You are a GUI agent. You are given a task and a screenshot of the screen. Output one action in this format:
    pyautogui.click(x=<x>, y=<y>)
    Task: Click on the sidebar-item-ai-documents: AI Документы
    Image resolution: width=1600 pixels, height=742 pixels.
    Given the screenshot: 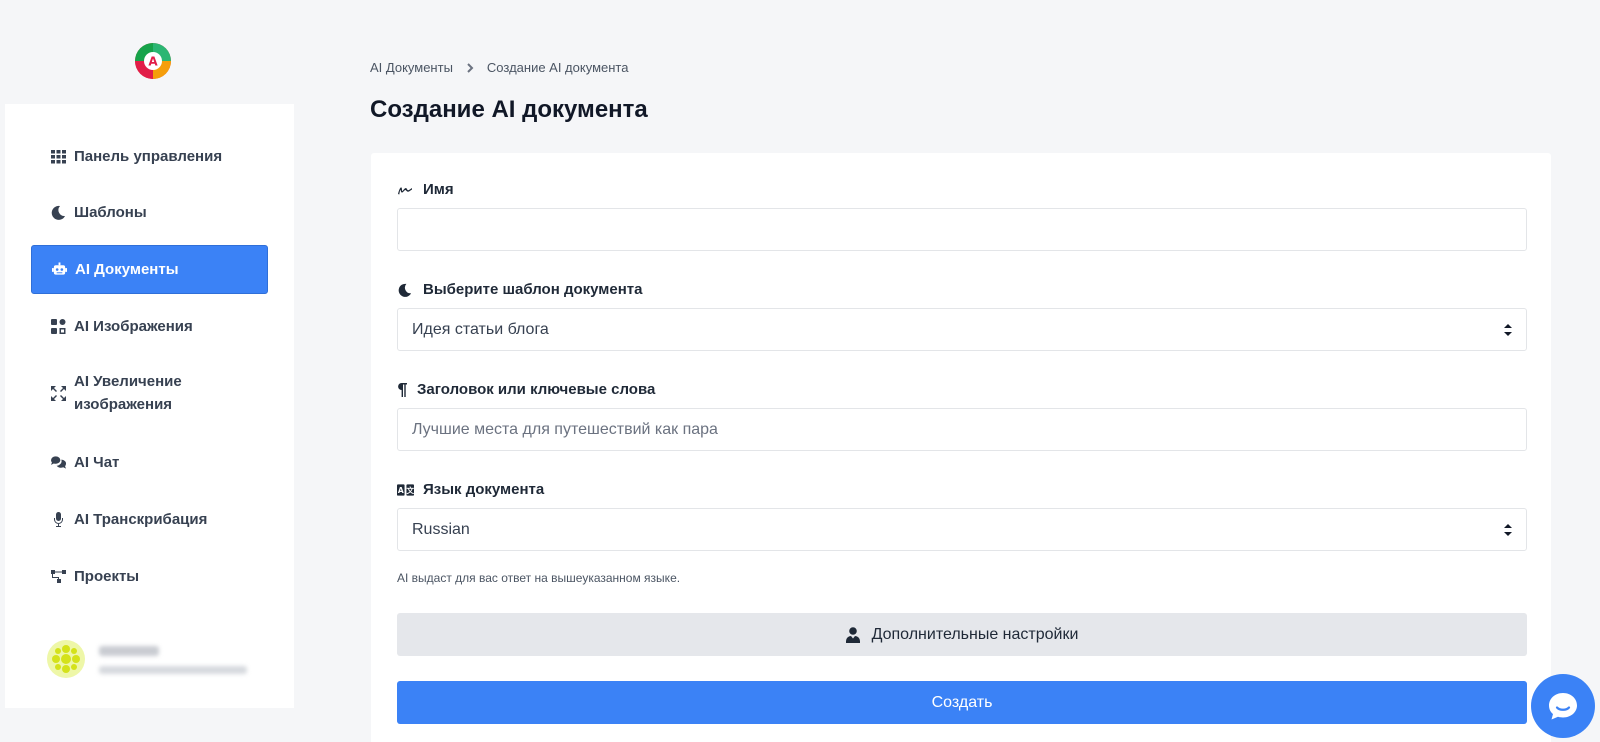 What is the action you would take?
    pyautogui.click(x=149, y=269)
    